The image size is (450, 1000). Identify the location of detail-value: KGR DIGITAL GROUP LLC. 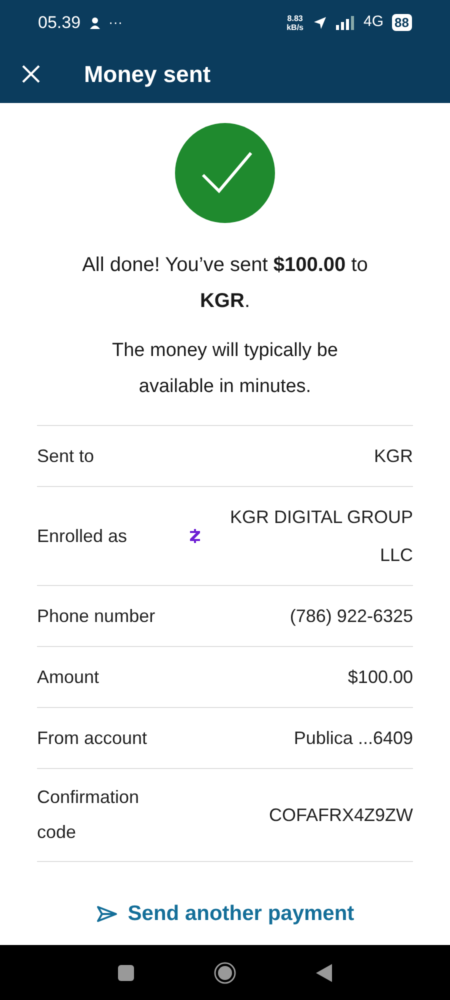
(320, 536).